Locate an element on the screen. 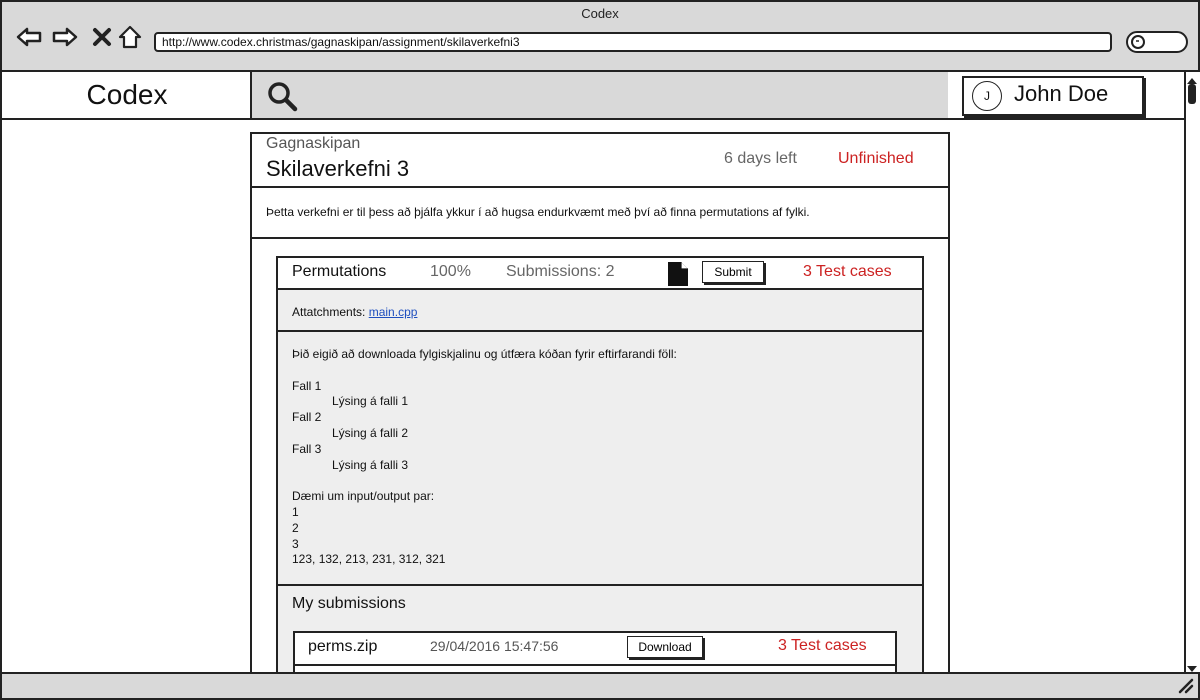 This screenshot has width=1200, height=700. submission-date: 29/04/2016 15:47:56 is located at coordinates (494, 646).